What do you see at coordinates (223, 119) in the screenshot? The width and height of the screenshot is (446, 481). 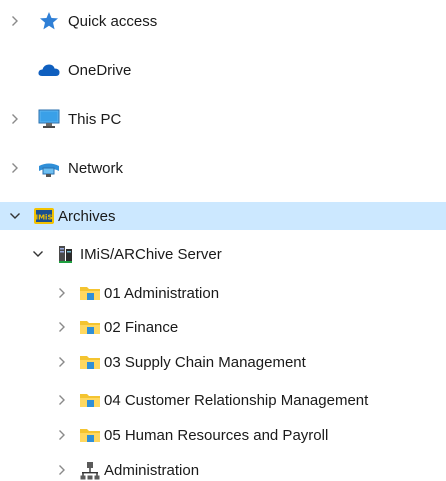 I see `tree-item-this-pc: This PC` at bounding box center [223, 119].